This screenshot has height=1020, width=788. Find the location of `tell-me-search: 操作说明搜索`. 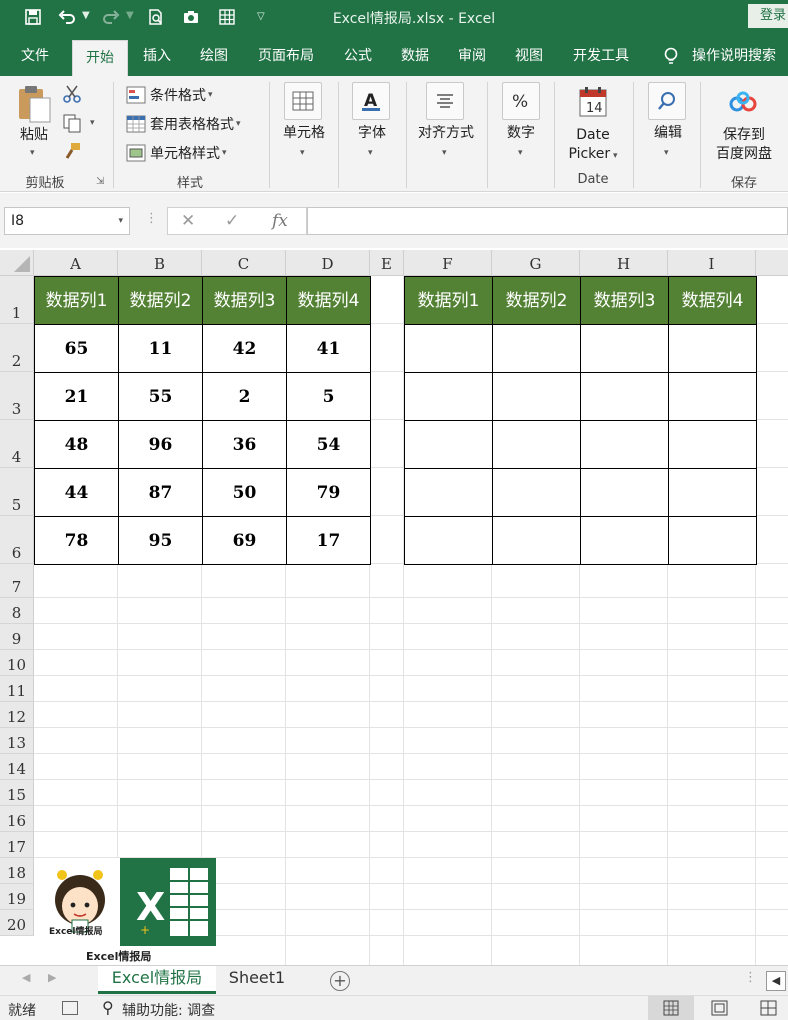

tell-me-search: 操作说明搜索 is located at coordinates (740, 56).